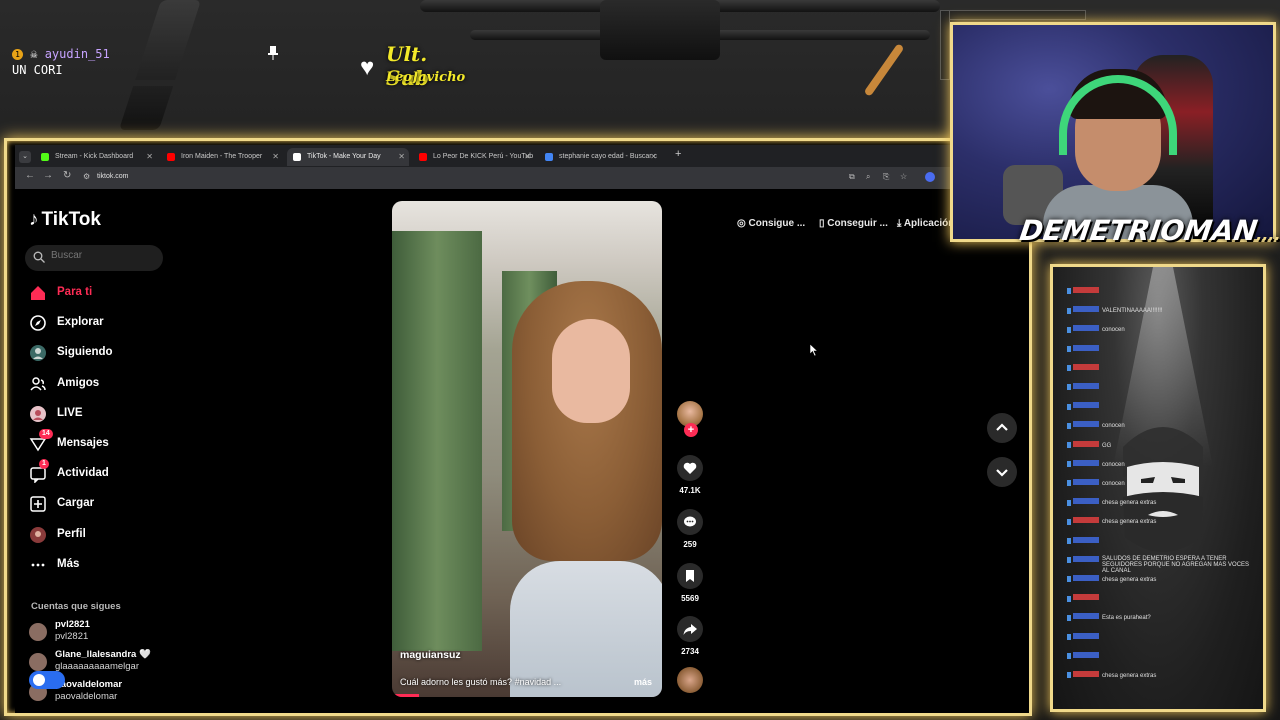 The width and height of the screenshot is (1280, 720). I want to click on sidebar-item-activity: 1 Actividad, so click(99, 472).